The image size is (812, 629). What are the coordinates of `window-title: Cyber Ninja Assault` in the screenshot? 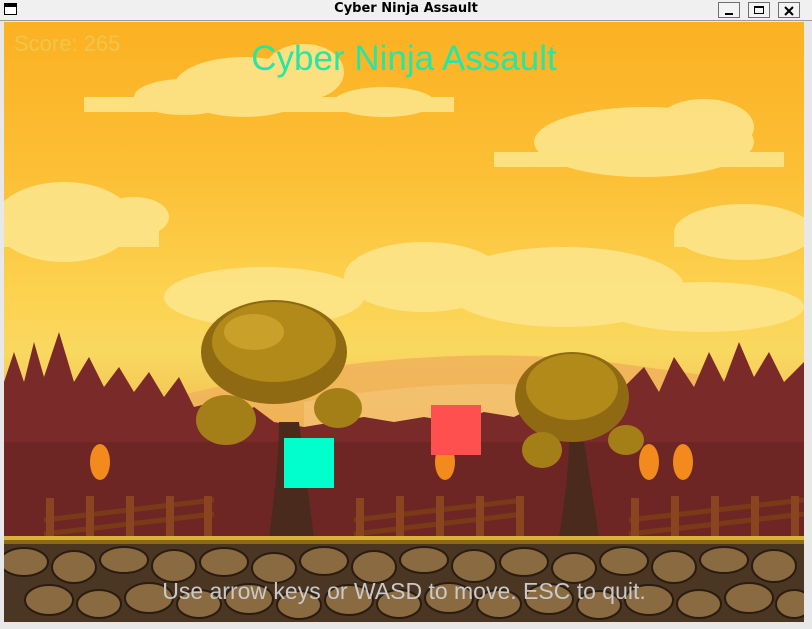 It's located at (406, 8).